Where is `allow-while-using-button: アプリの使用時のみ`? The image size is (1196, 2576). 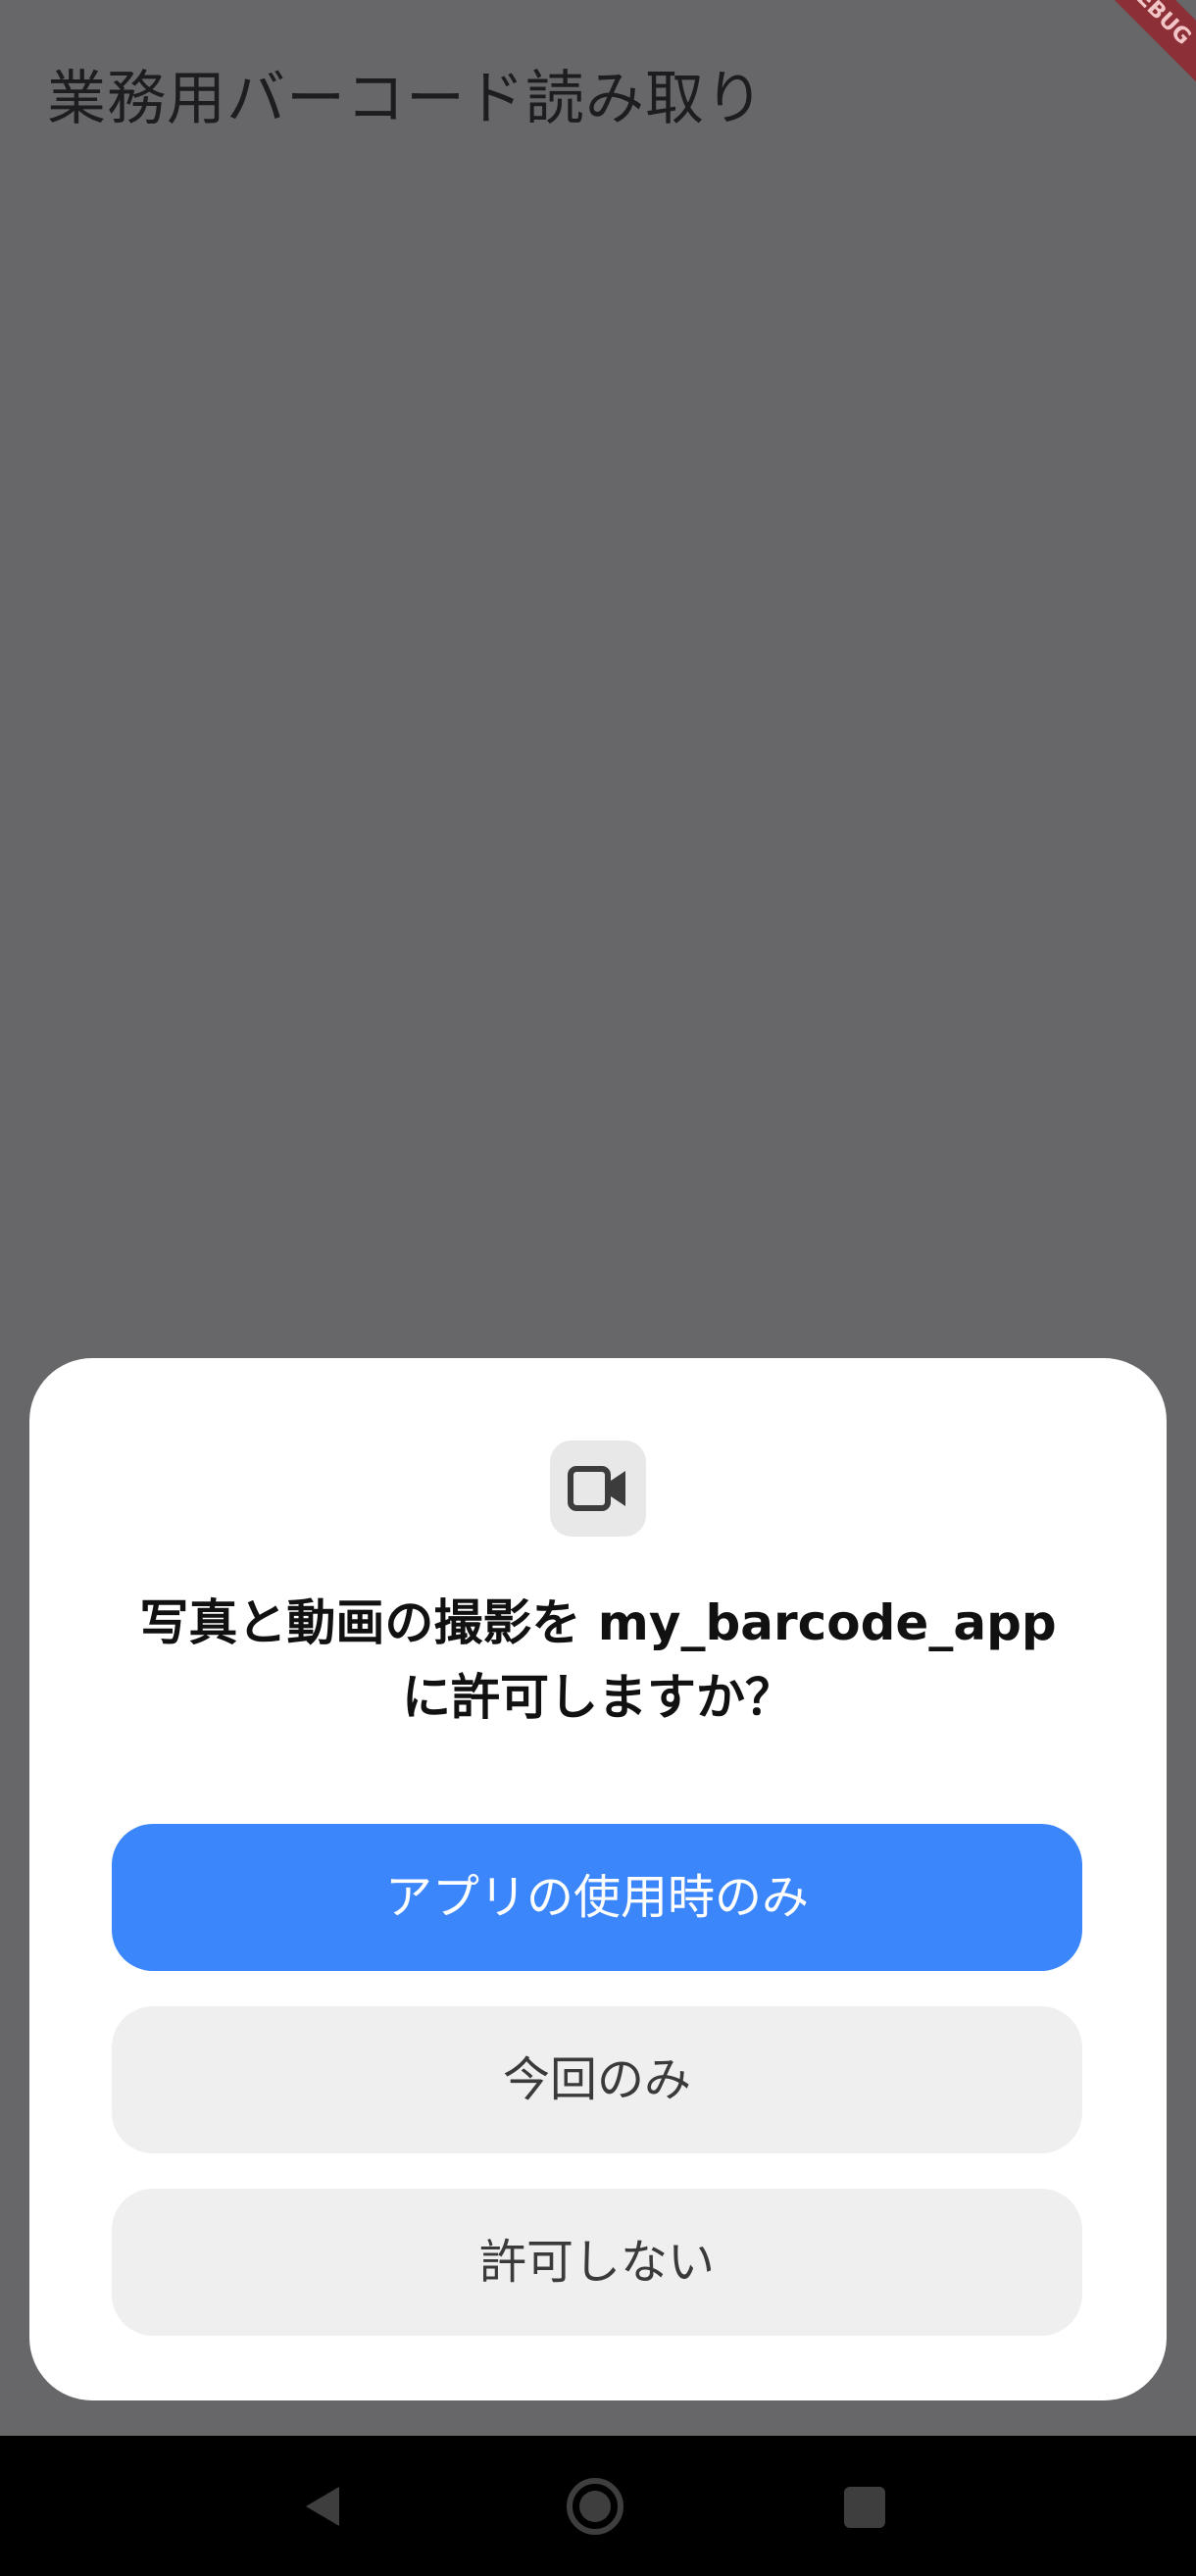
allow-while-using-button: アプリの使用時のみ is located at coordinates (597, 1897).